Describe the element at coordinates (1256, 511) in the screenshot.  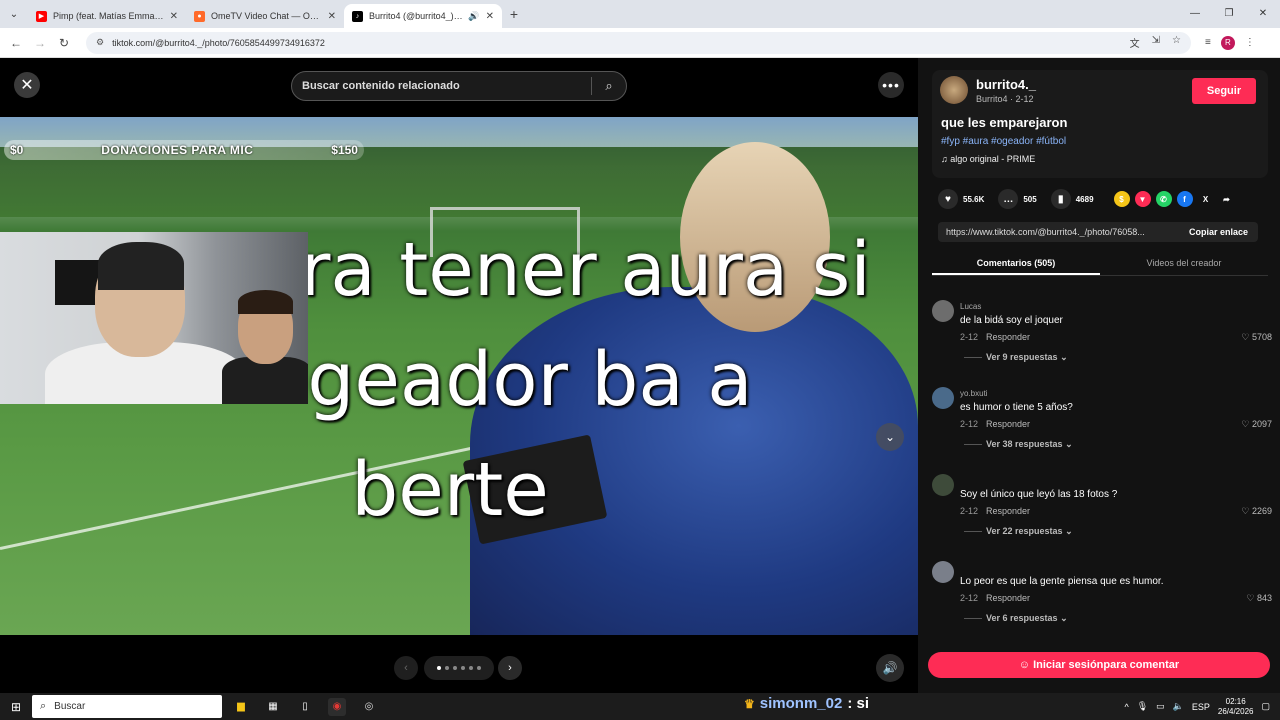
I see `comment-like: ♡ 2269` at that location.